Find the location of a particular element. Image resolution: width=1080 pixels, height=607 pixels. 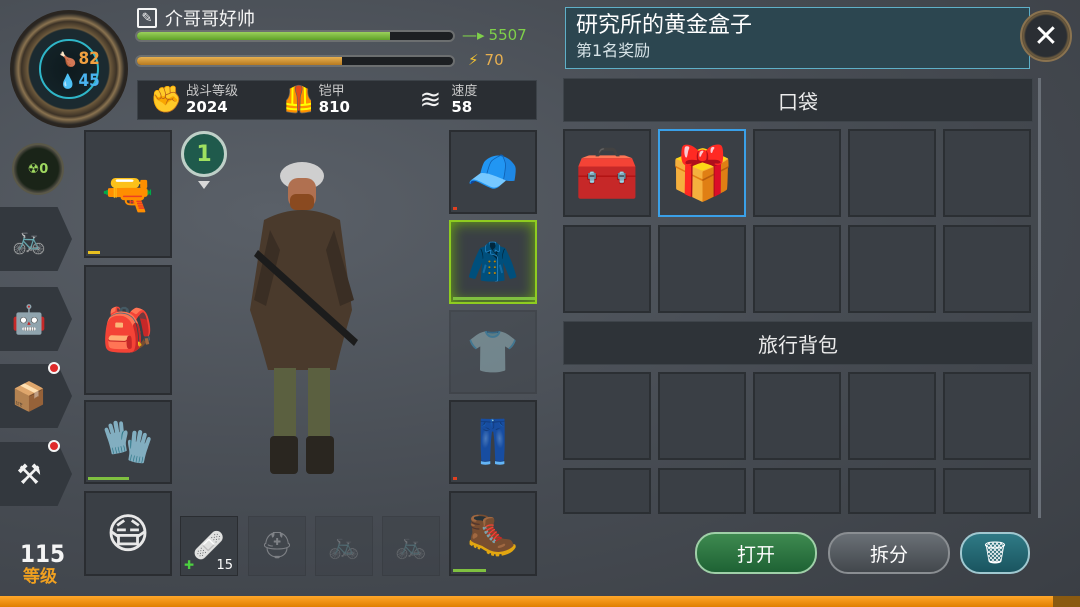

crate-icon: 📦 is located at coordinates (29, 396).